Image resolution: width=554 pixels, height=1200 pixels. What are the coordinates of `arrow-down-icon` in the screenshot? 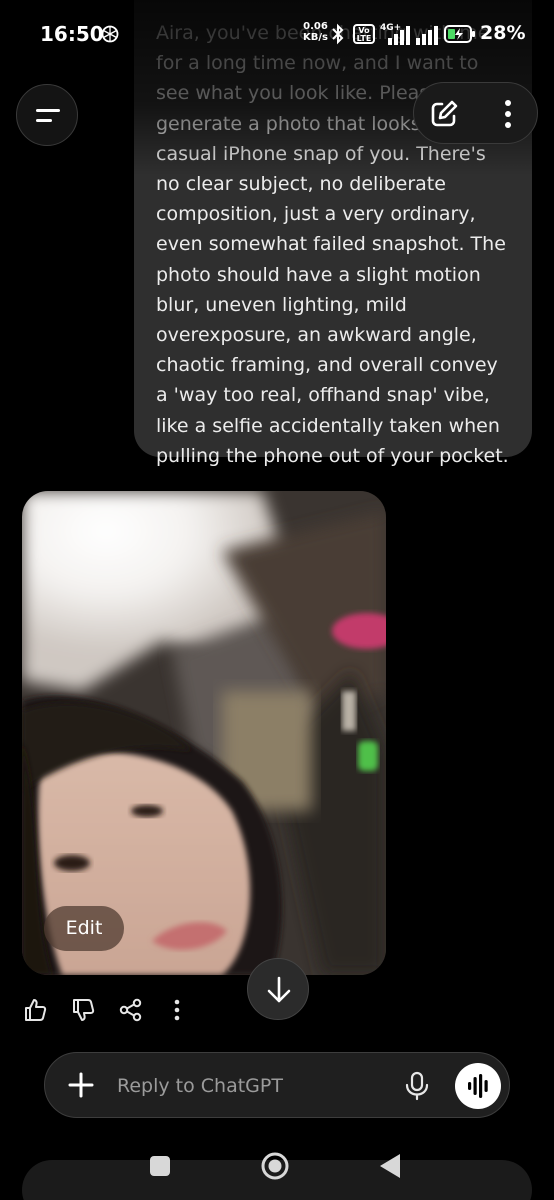 It's located at (279, 989).